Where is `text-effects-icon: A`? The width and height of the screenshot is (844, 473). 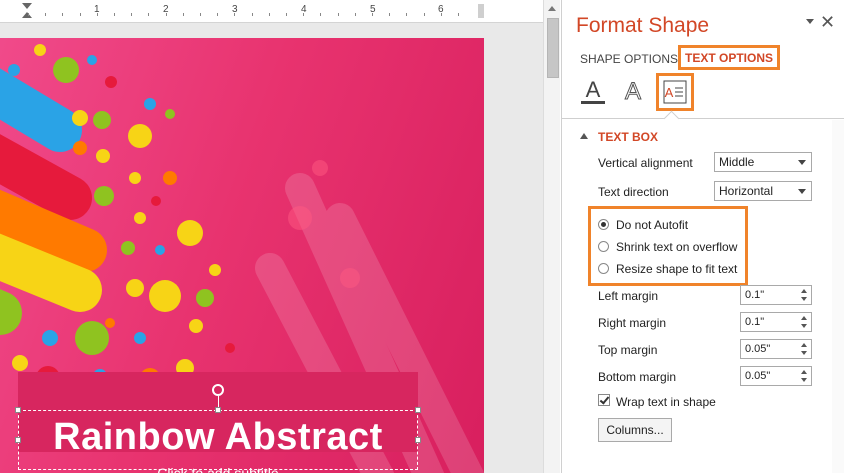 text-effects-icon: A is located at coordinates (633, 92).